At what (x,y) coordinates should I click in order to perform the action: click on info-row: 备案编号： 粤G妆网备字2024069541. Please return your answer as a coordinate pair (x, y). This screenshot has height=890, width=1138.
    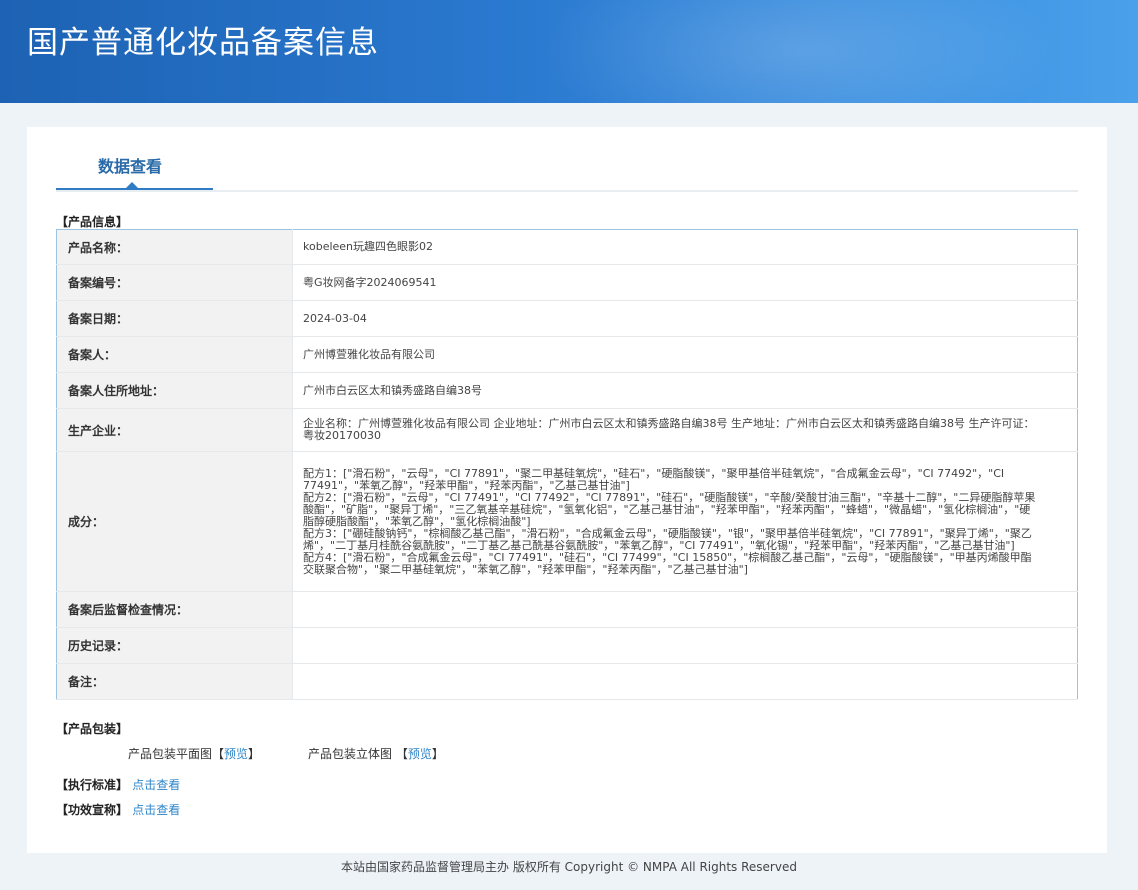
    Looking at the image, I should click on (567, 282).